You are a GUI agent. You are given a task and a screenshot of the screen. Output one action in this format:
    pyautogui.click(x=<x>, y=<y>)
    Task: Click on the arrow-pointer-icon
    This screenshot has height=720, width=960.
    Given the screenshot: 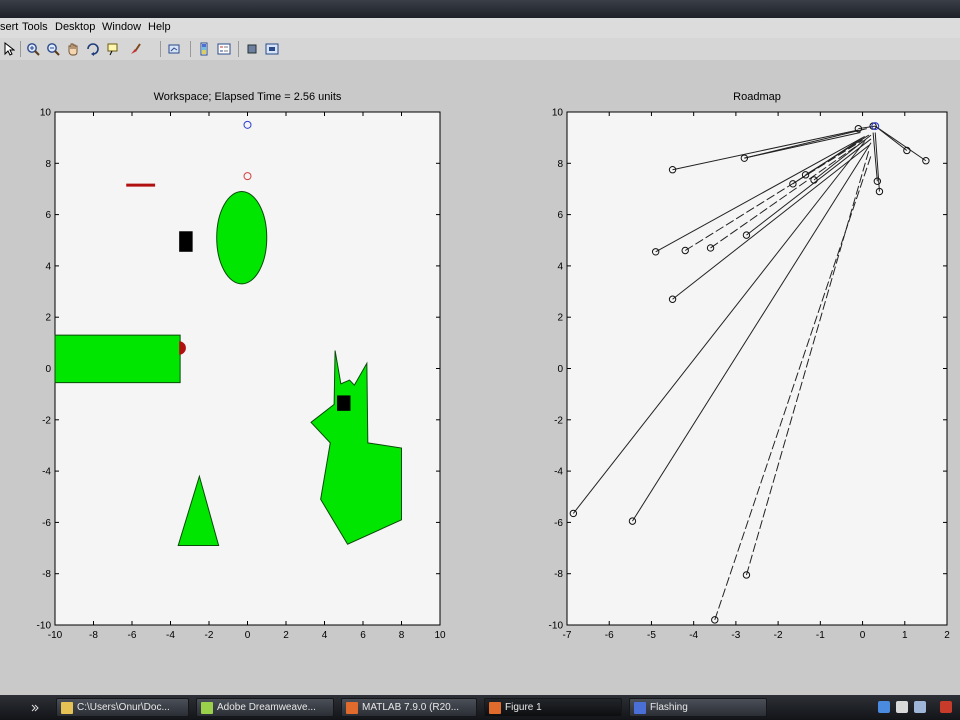 What is the action you would take?
    pyautogui.click(x=9, y=48)
    